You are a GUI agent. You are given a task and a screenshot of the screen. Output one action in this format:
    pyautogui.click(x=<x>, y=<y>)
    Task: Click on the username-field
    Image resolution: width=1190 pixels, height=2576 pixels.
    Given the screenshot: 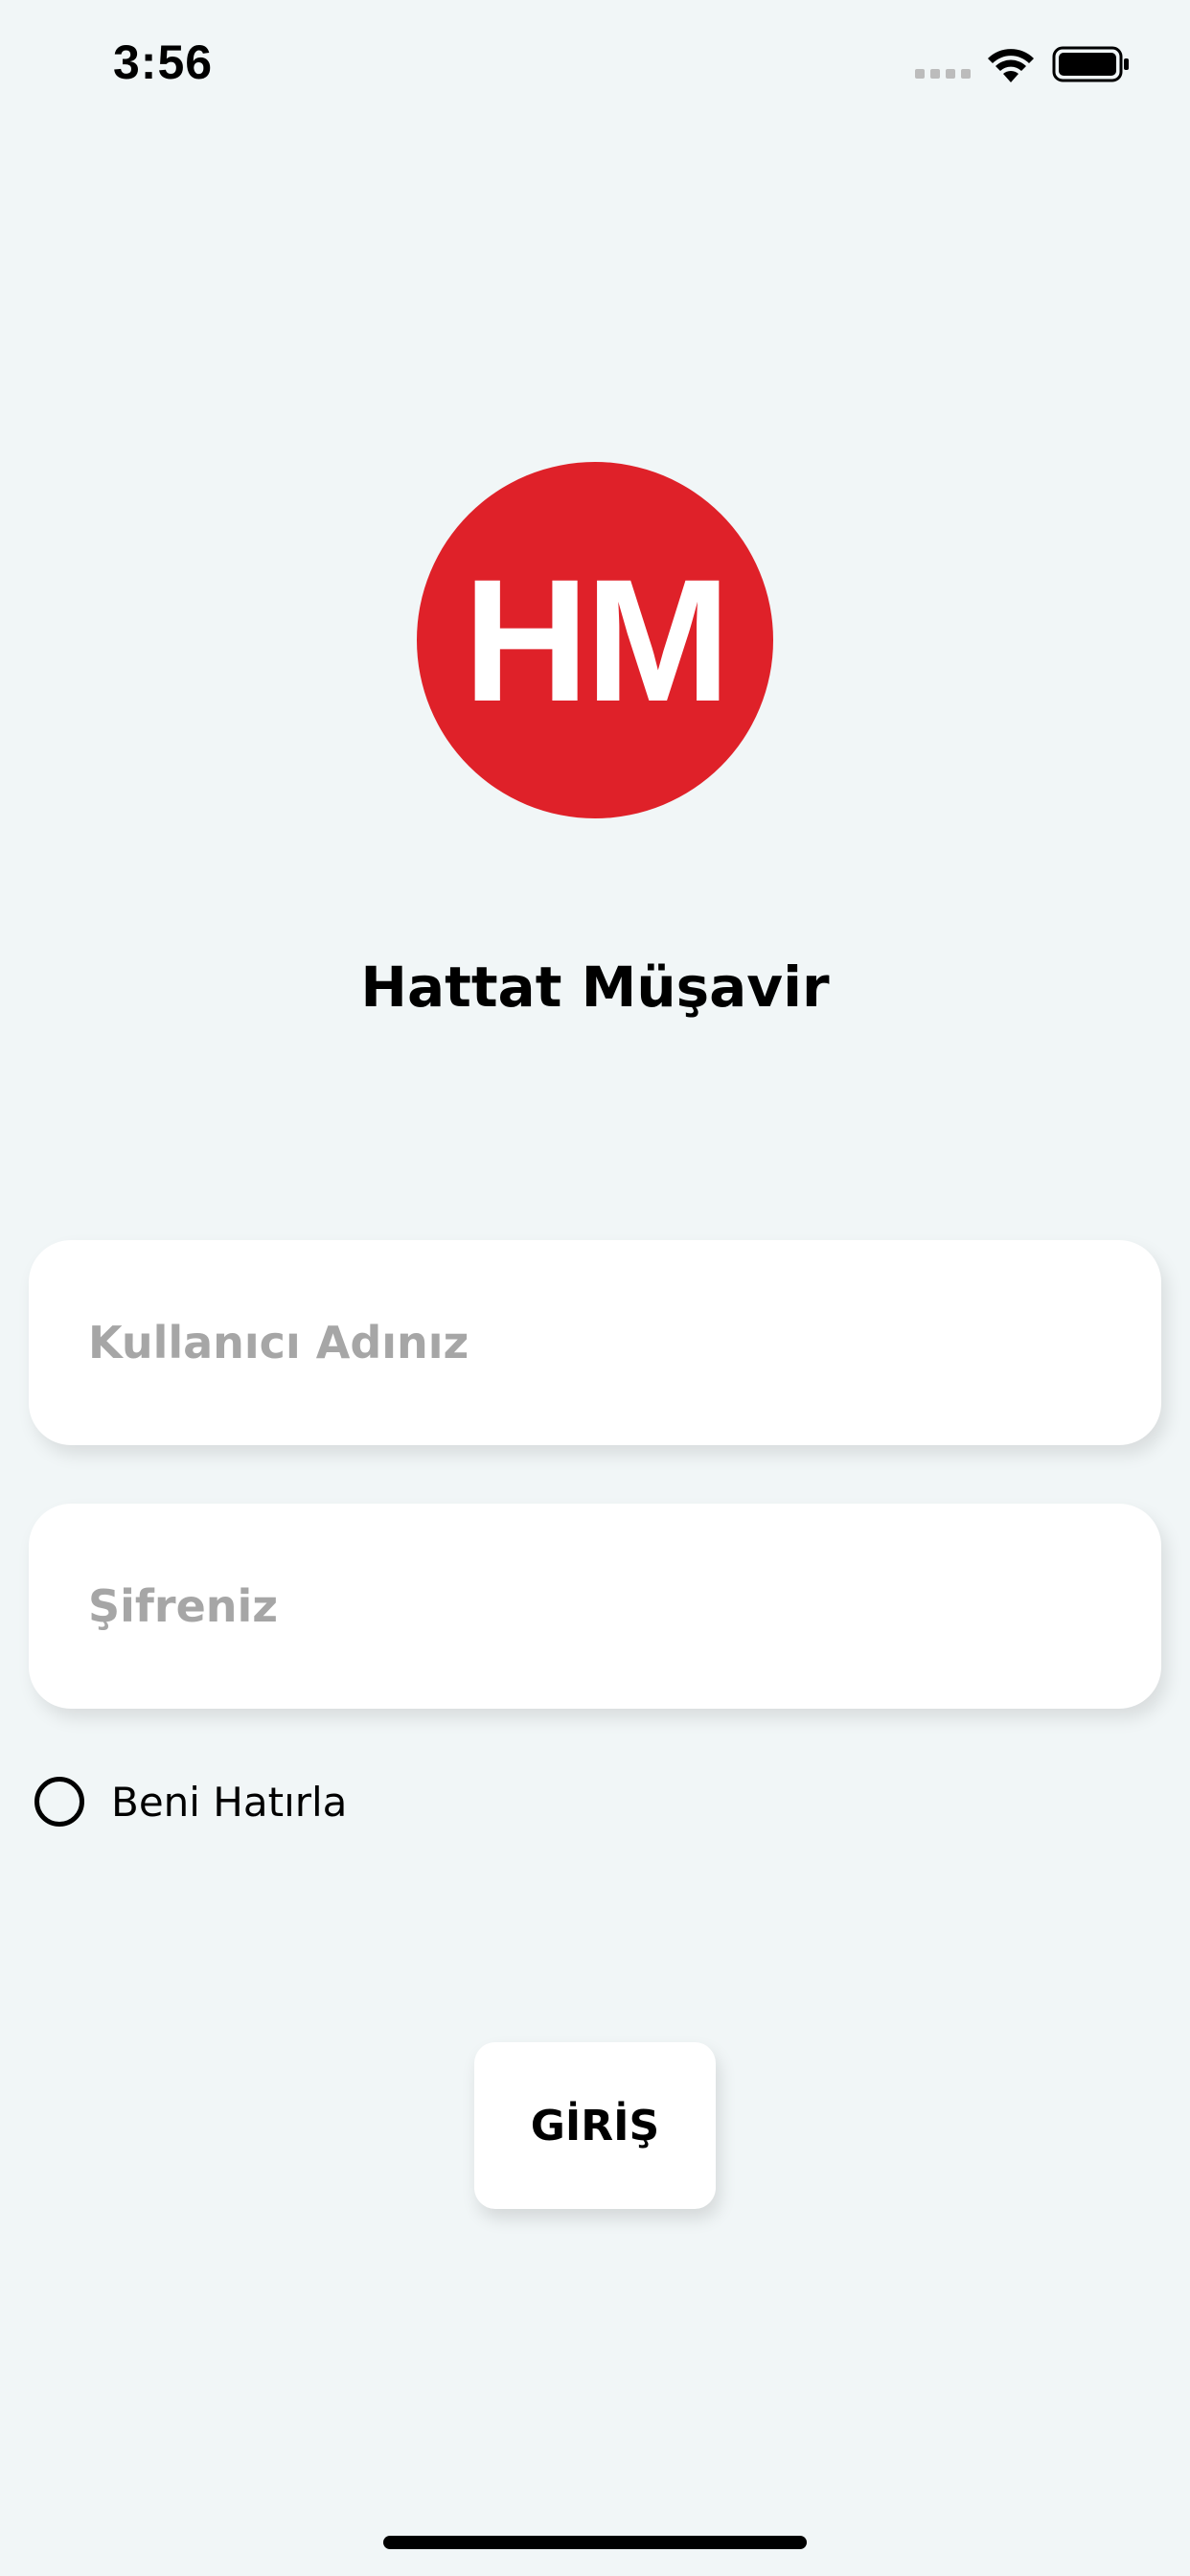 What is the action you would take?
    pyautogui.click(x=595, y=1342)
    